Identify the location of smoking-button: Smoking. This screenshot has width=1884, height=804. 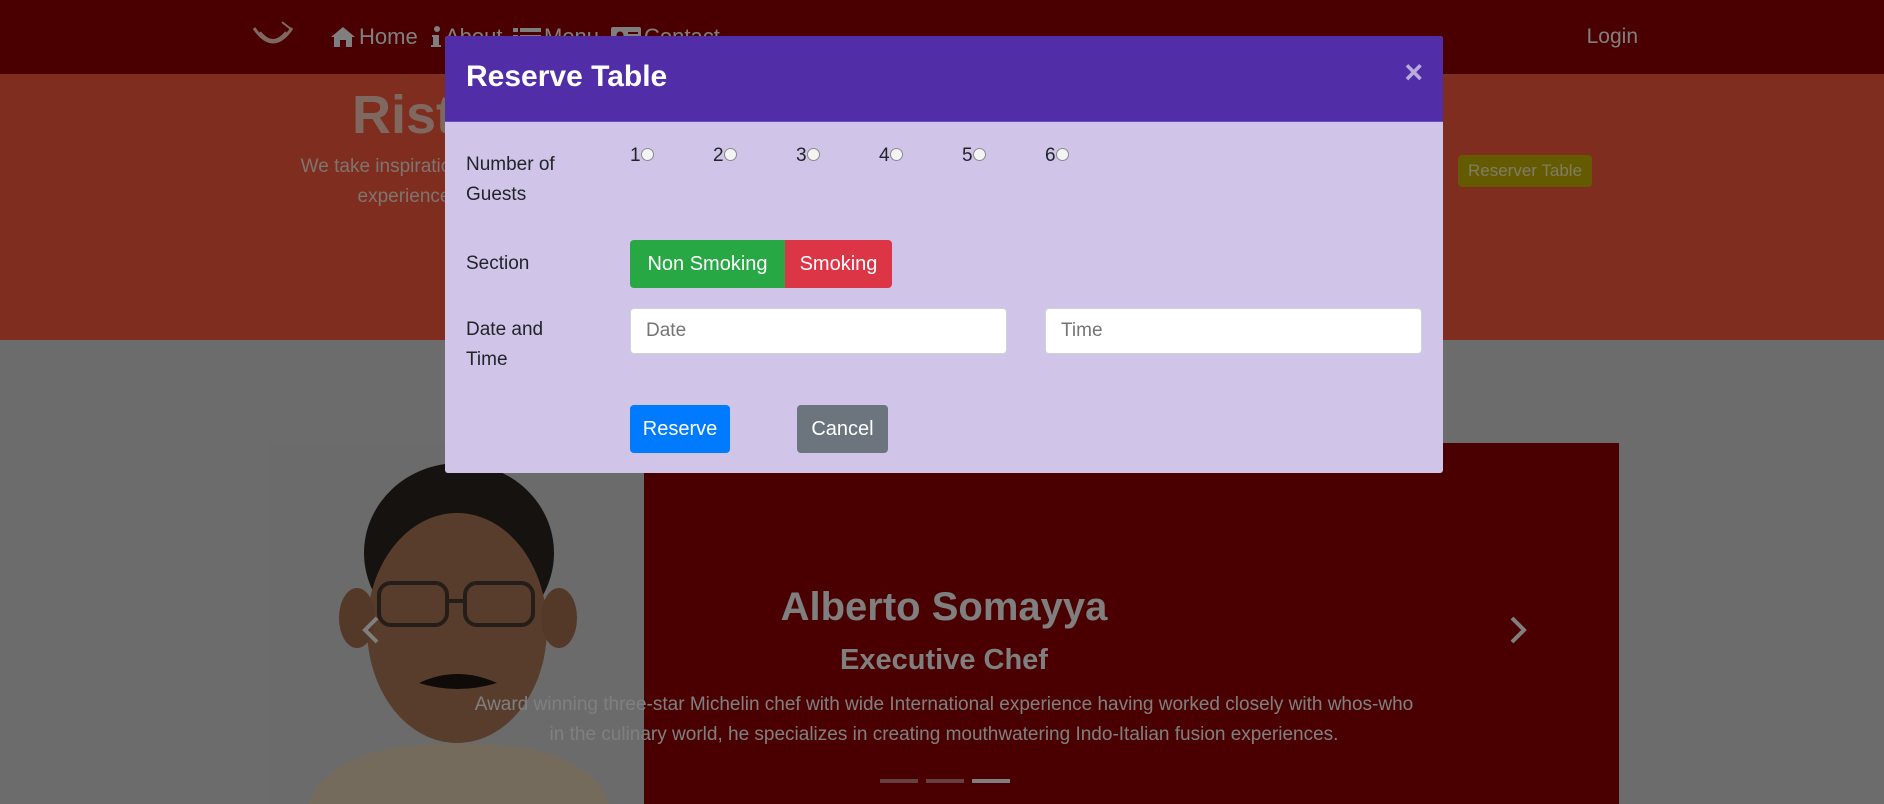
(838, 264).